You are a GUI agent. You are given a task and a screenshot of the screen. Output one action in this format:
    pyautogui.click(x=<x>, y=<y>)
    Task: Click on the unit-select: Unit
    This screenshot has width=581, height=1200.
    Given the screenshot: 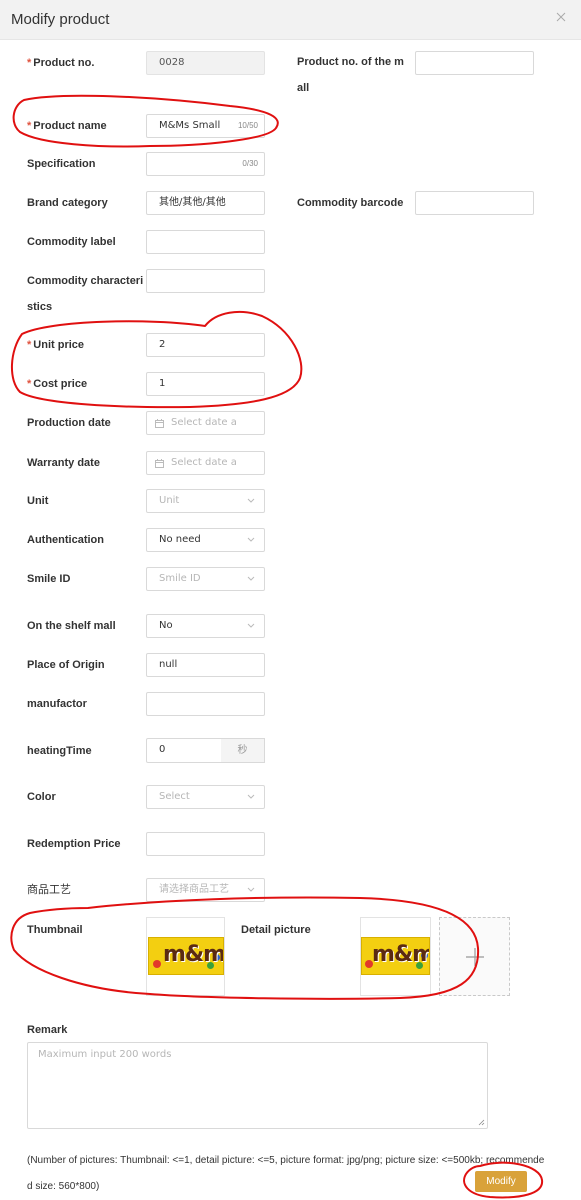 What is the action you would take?
    pyautogui.click(x=205, y=501)
    